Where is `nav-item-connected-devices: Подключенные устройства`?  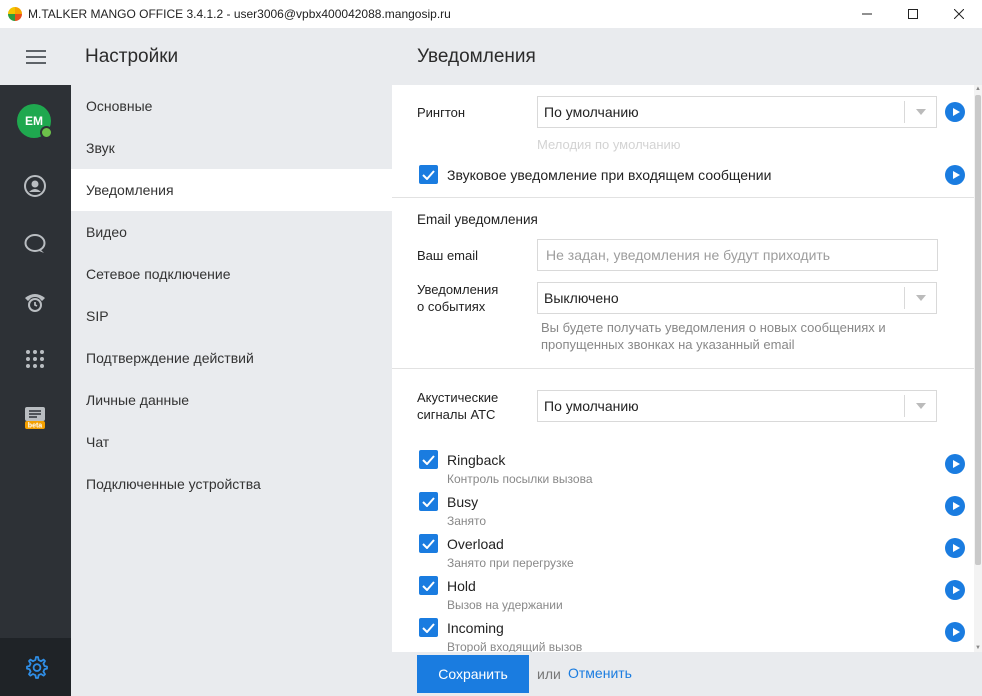
nav-item-connected-devices: Подключенные устройства is located at coordinates (231, 484).